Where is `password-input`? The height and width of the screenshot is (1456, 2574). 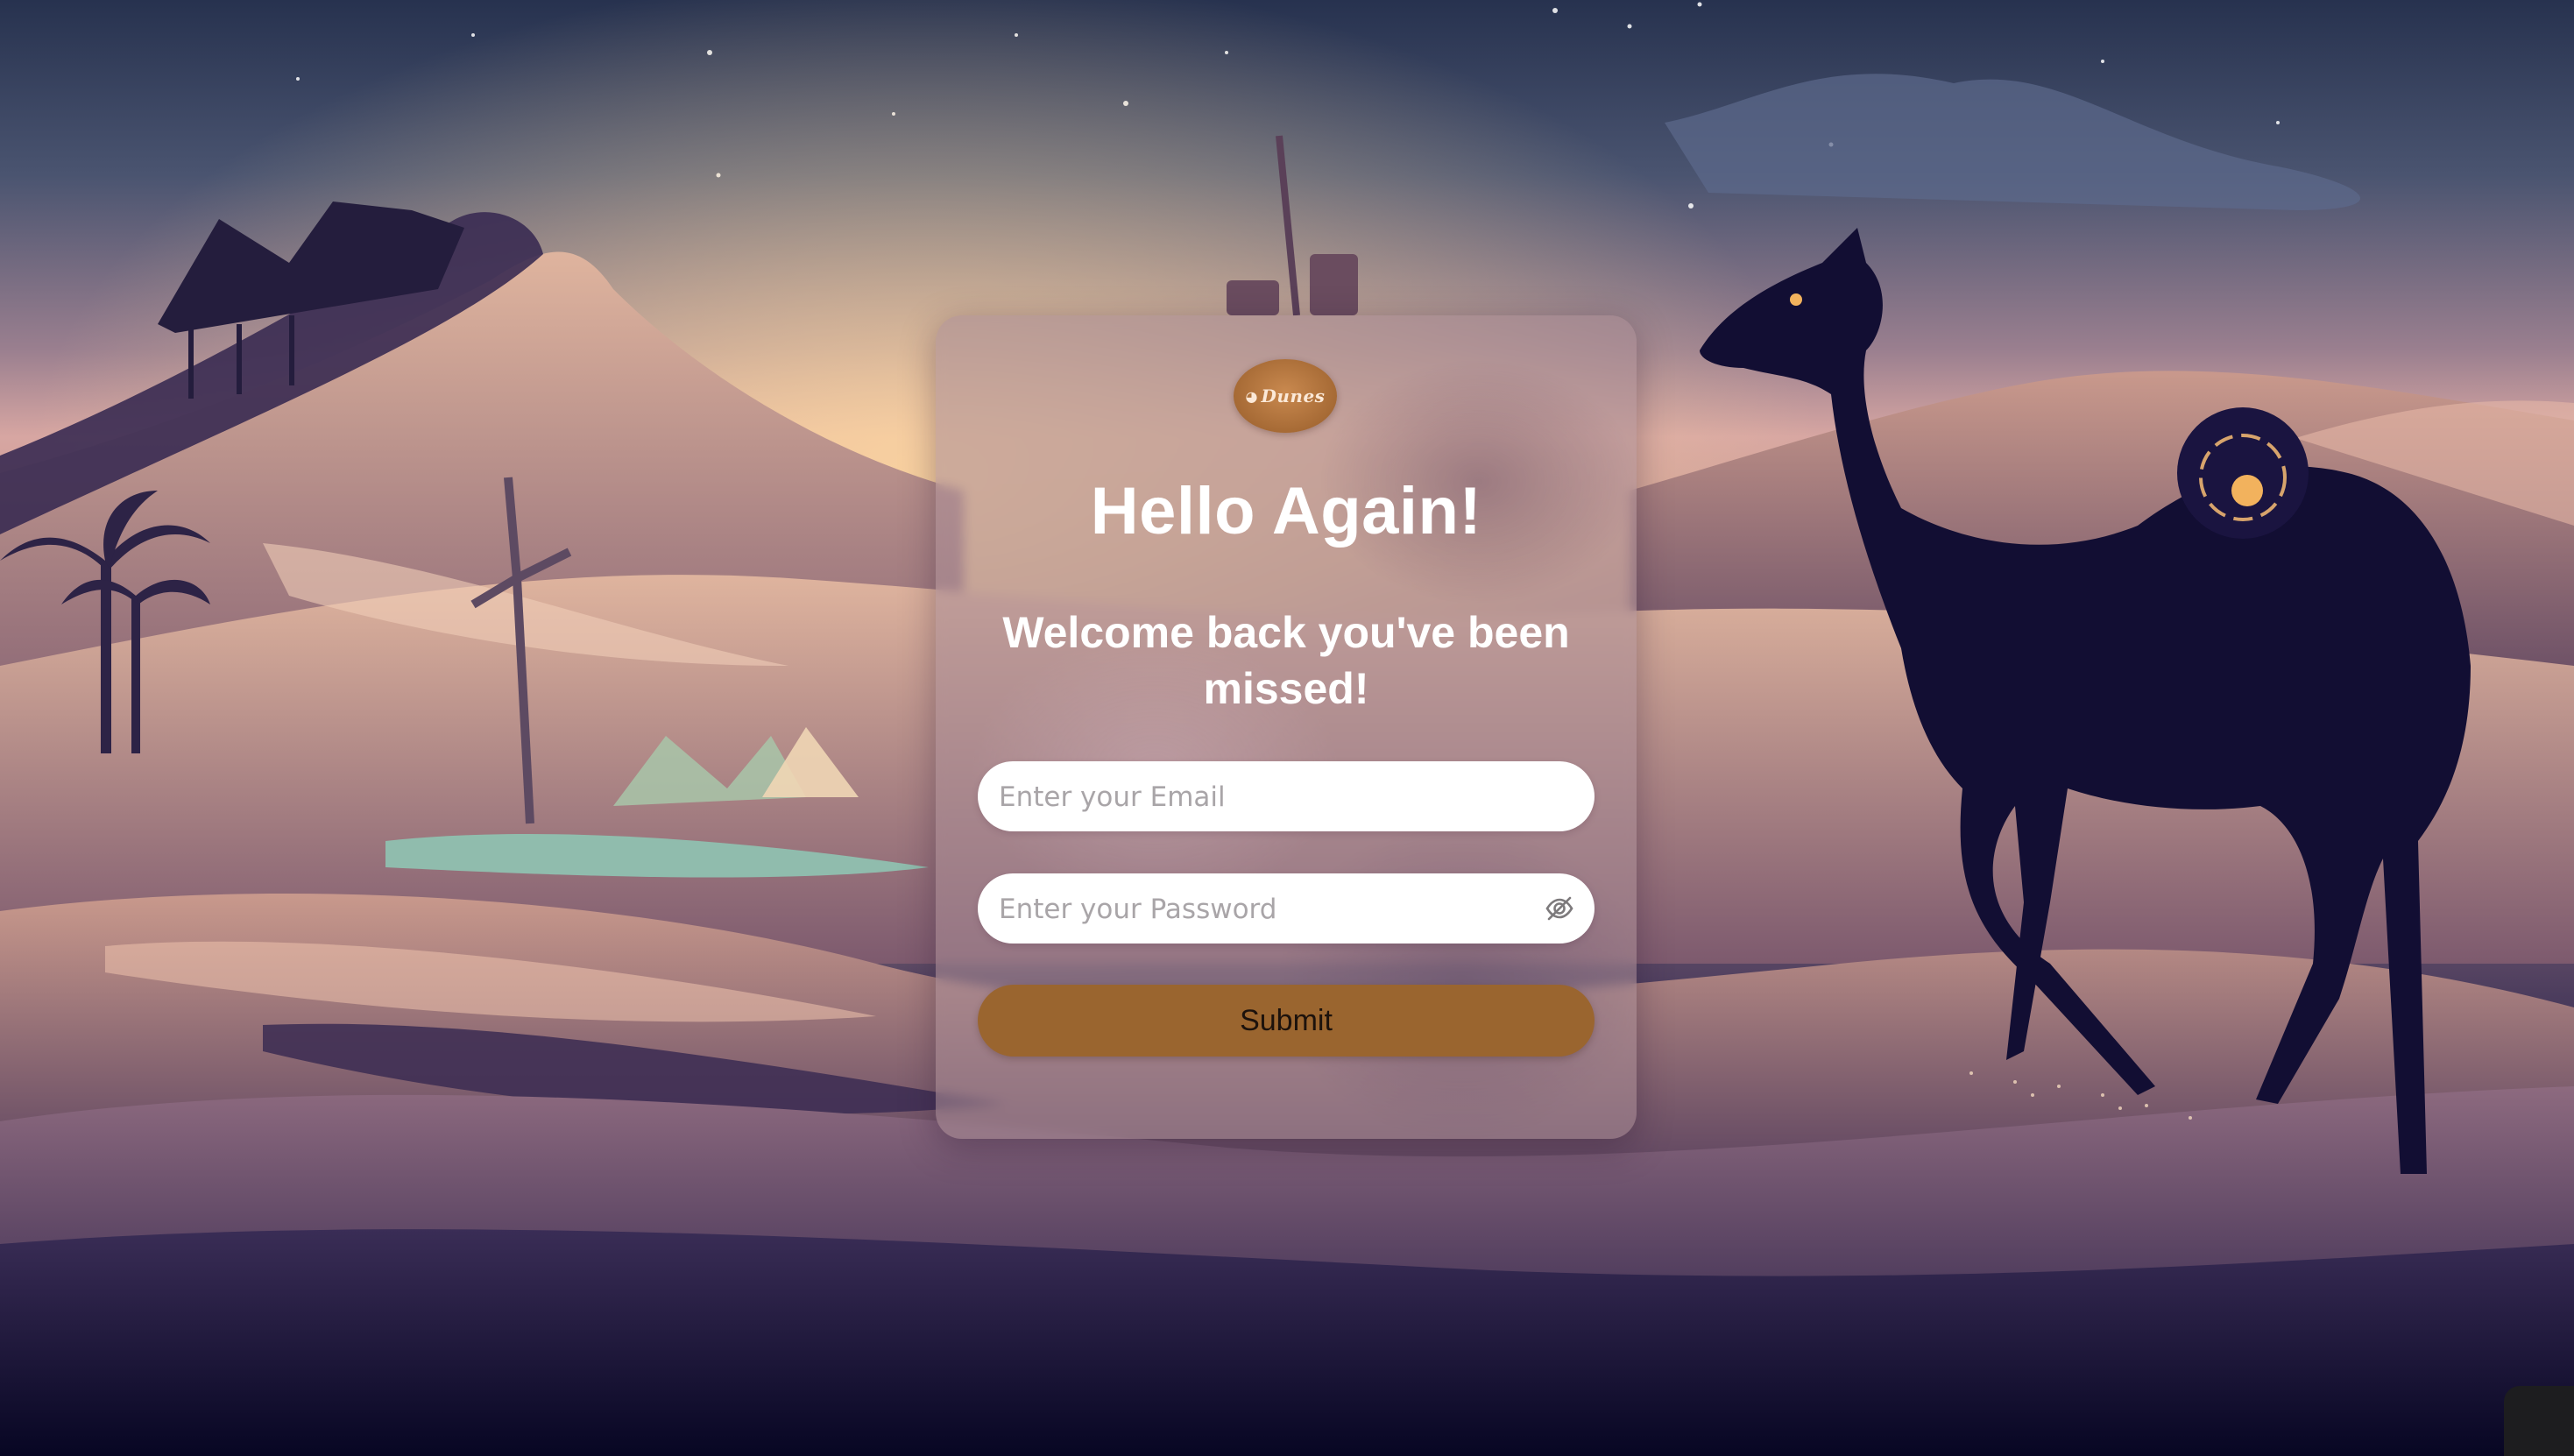 password-input is located at coordinates (1262, 909).